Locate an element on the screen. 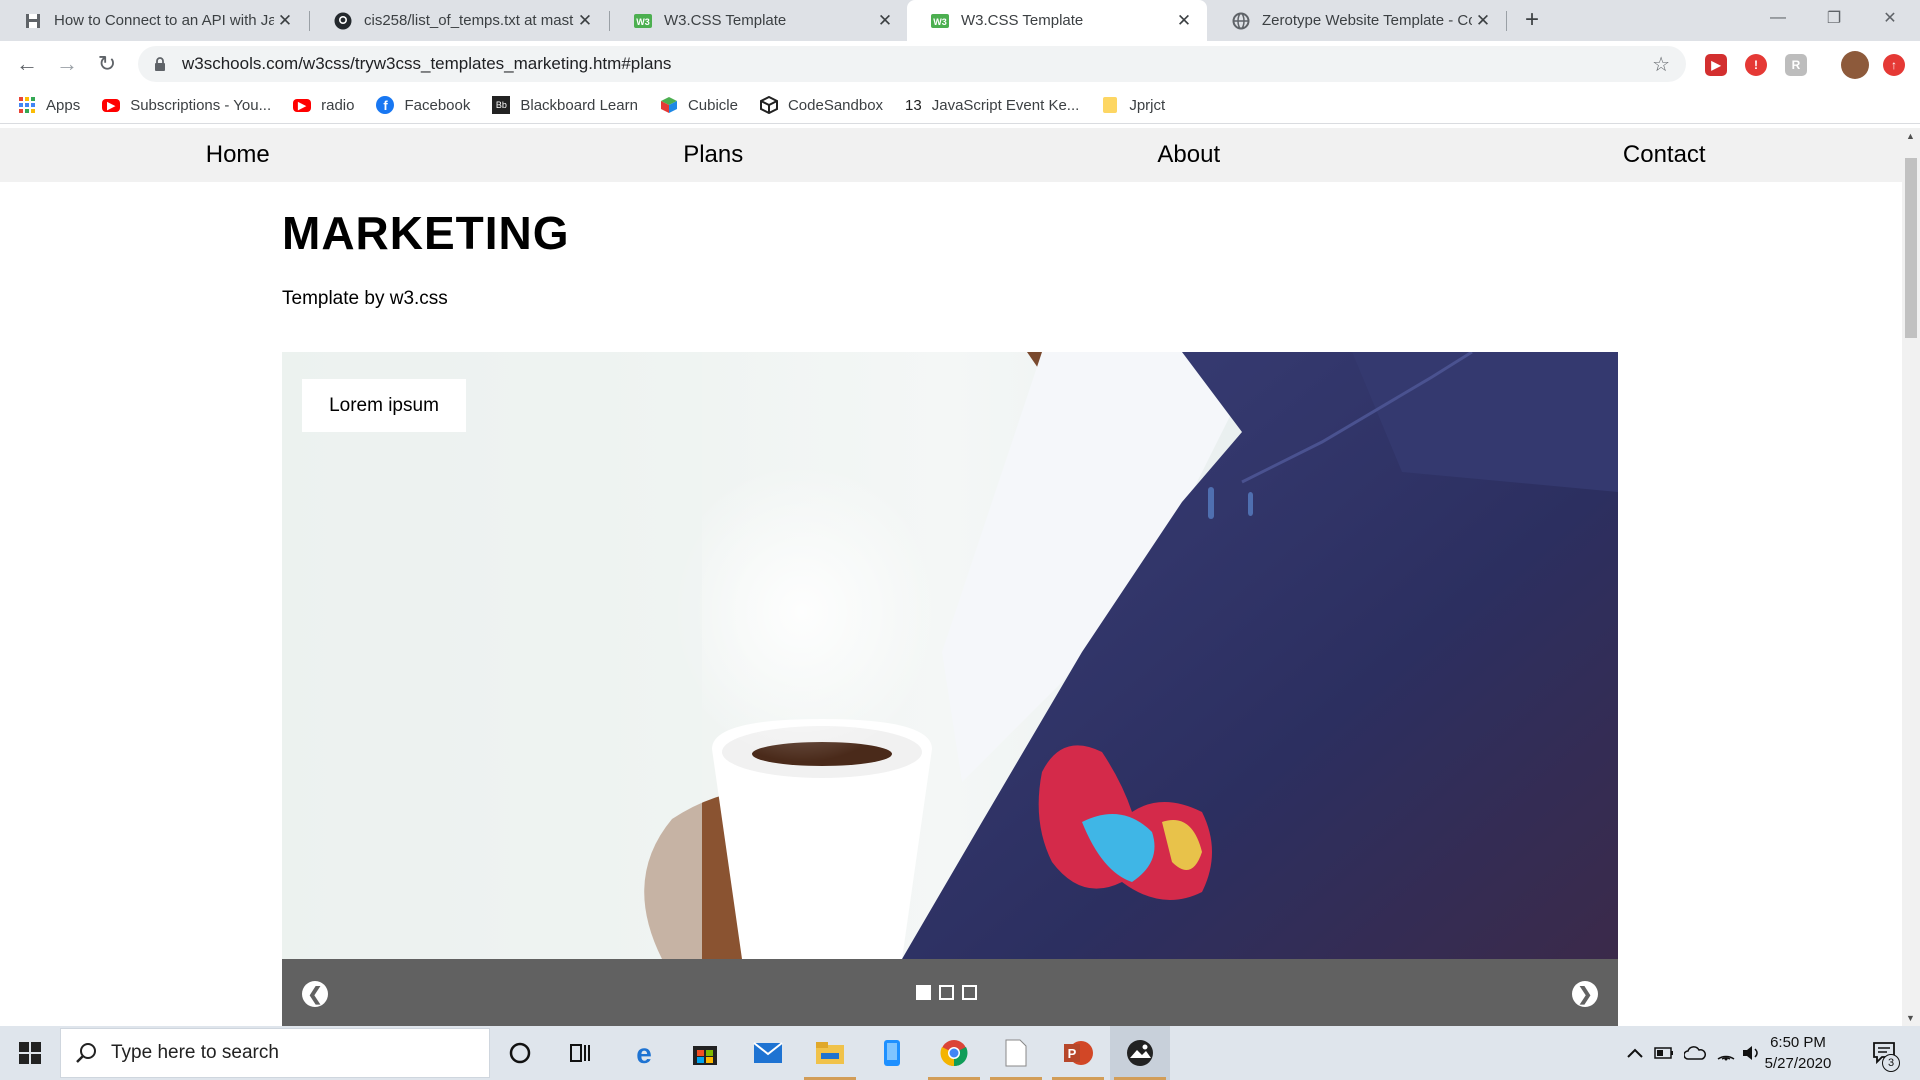  battery-icon is located at coordinates (1664, 1053).